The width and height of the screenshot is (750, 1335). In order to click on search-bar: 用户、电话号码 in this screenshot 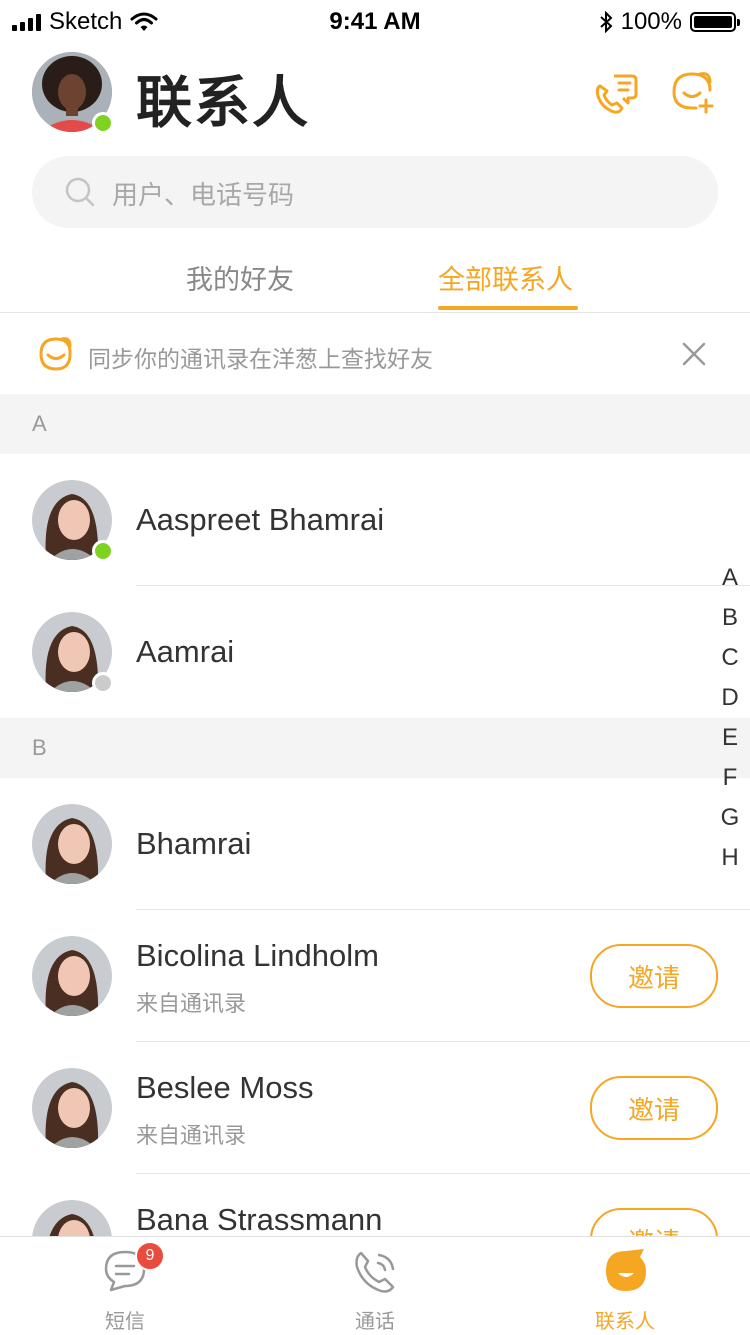, I will do `click(375, 192)`.